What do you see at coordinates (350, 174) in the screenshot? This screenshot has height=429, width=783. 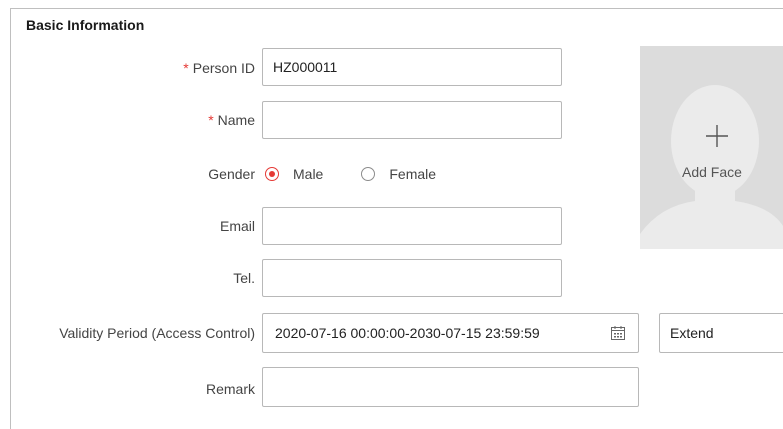 I see `gender-radio-group: Male Female` at bounding box center [350, 174].